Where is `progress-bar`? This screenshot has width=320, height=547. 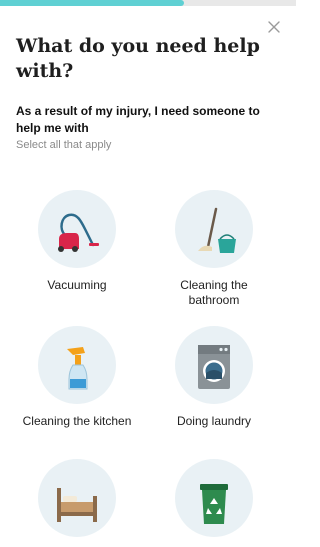 progress-bar is located at coordinates (148, 3).